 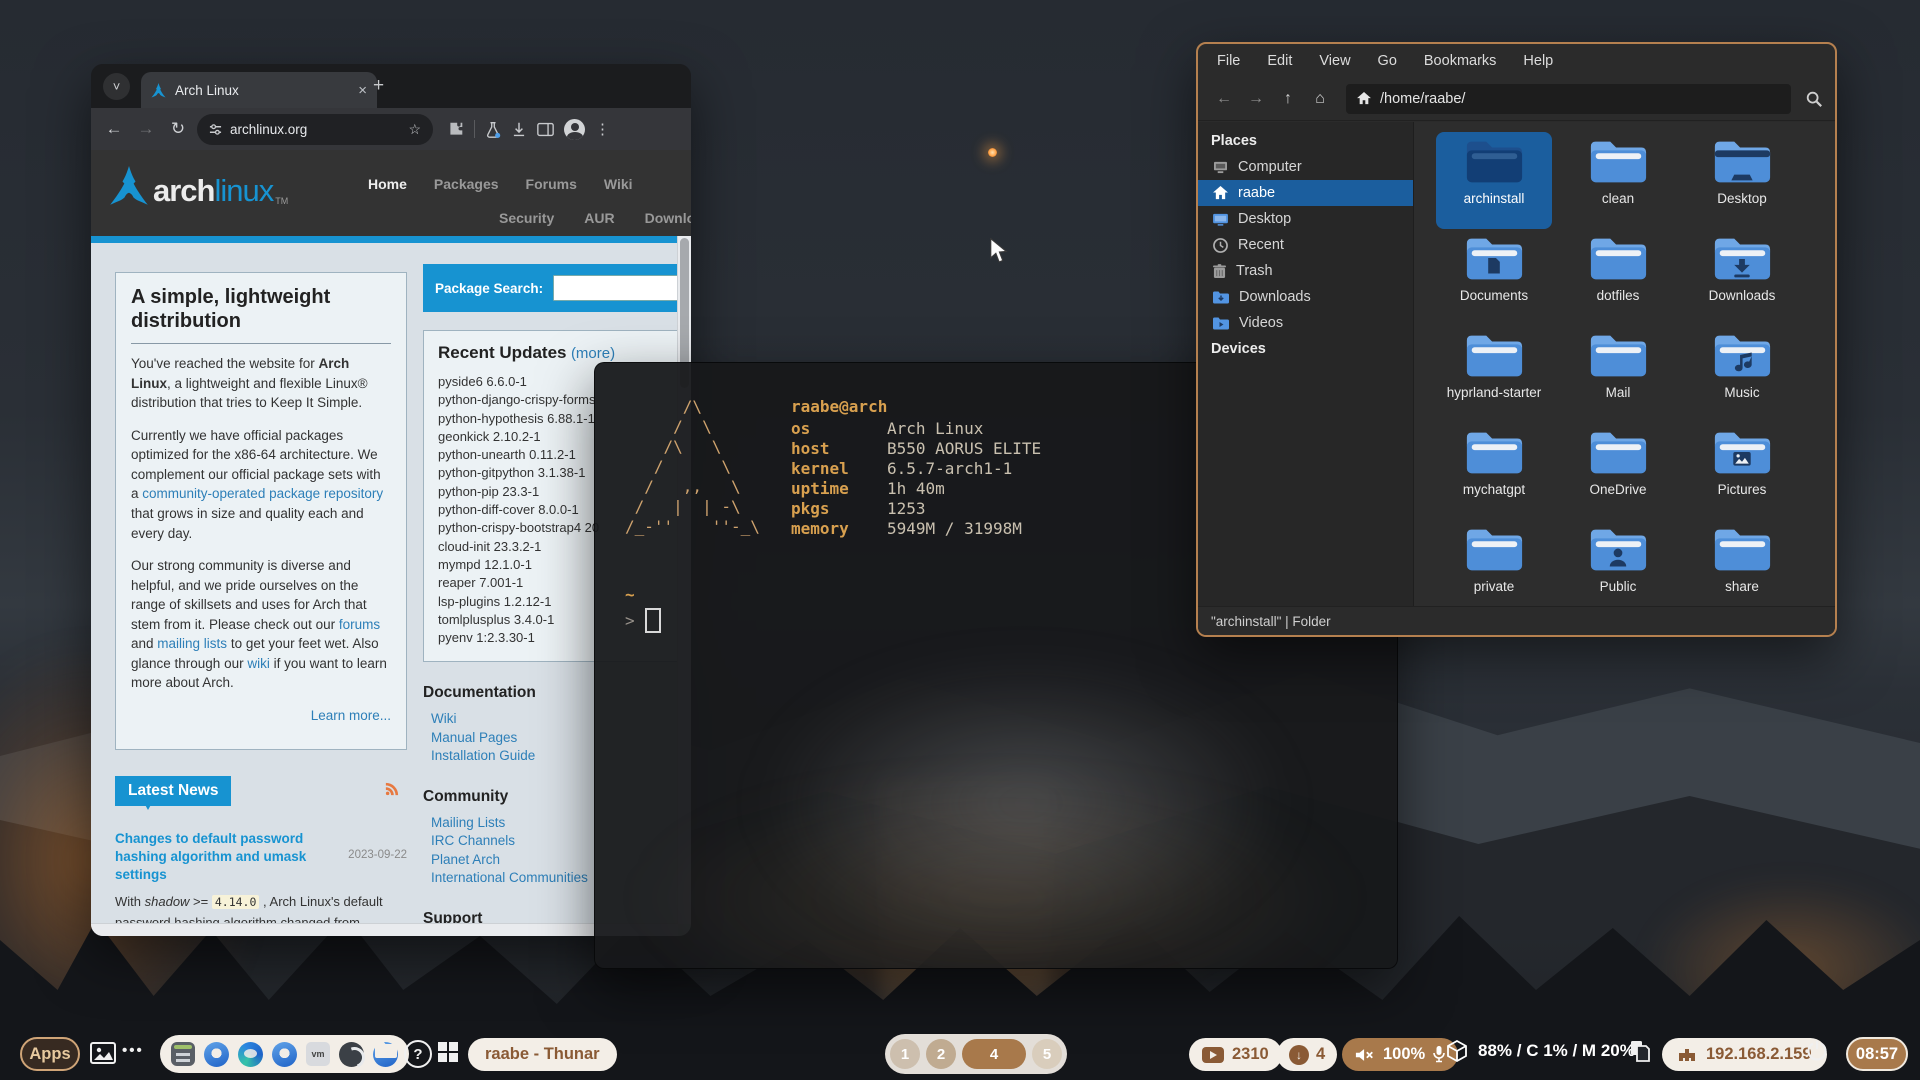 I want to click on workspace-1: 1, so click(x=905, y=1054).